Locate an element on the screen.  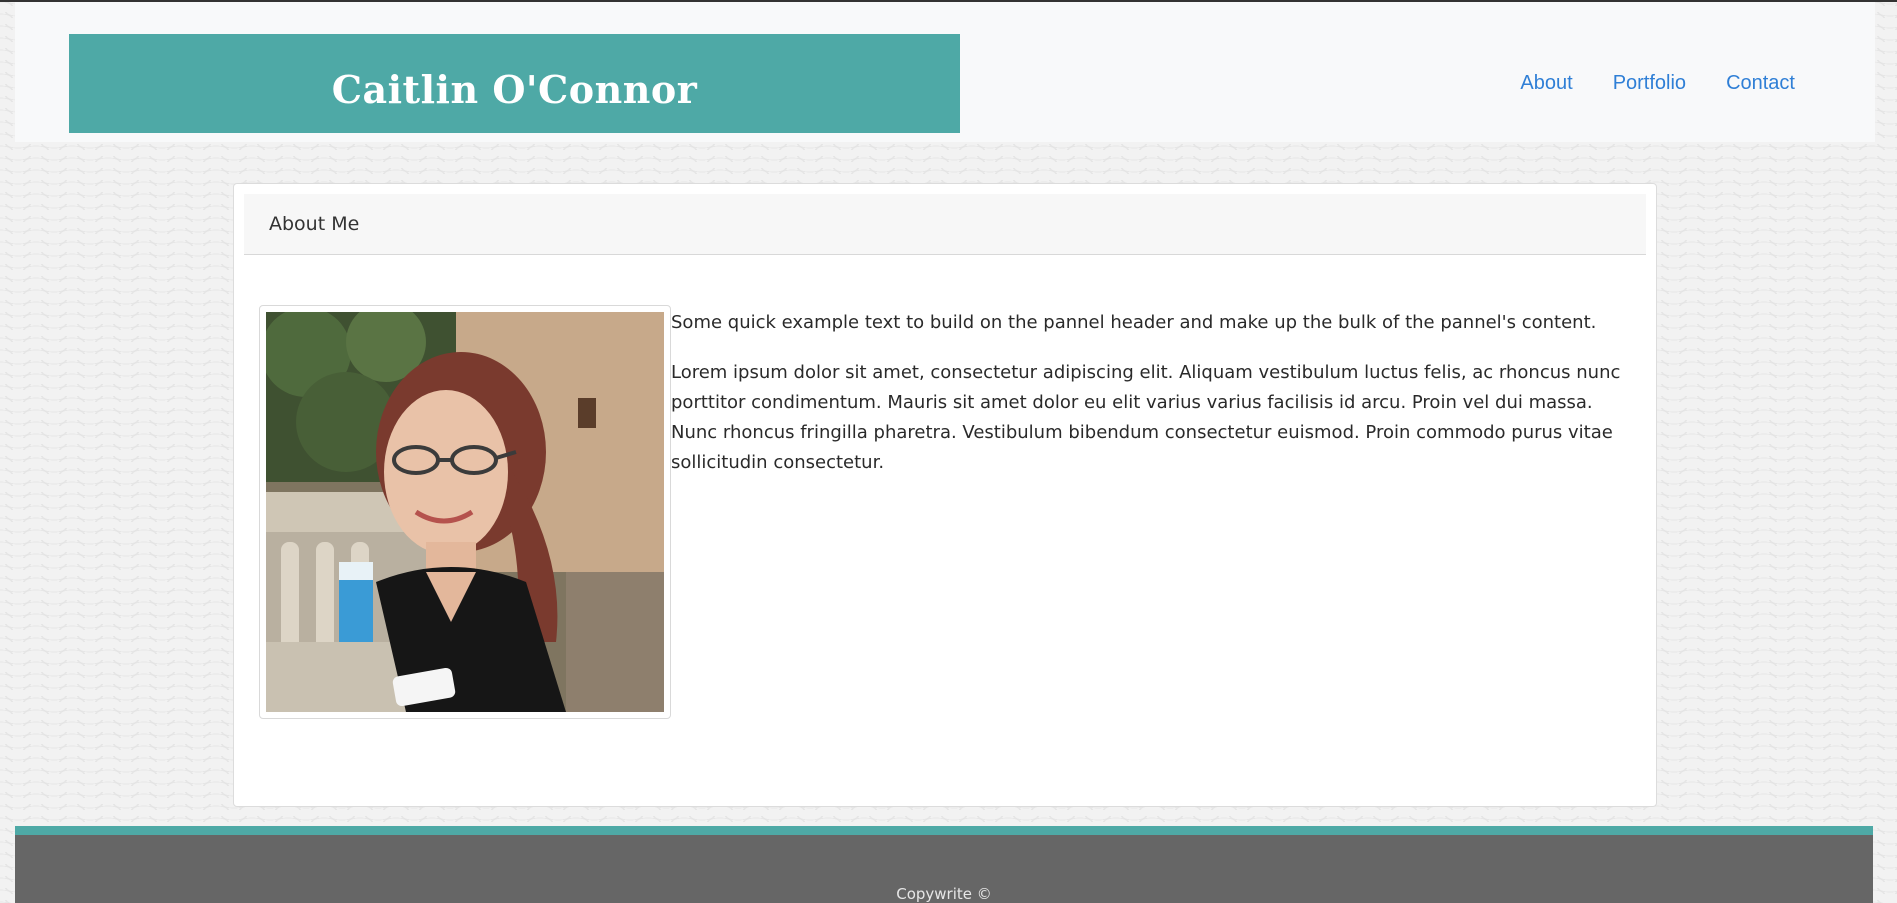
nav-link-portfolio: Portfolio is located at coordinates (1649, 83).